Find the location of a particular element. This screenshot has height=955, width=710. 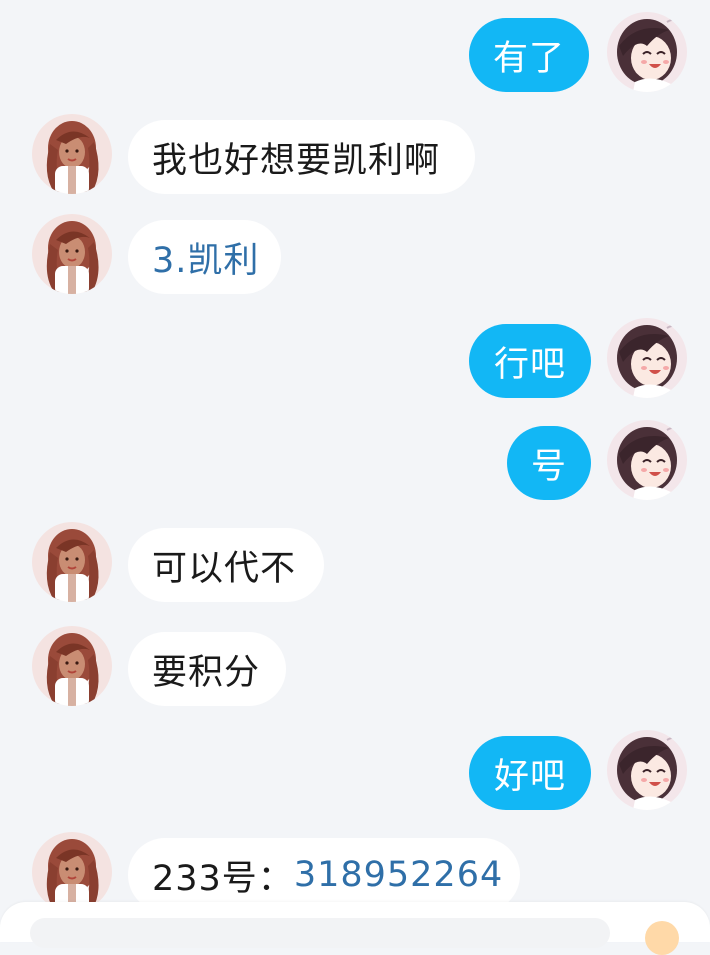

message-text: 有了 is located at coordinates (529, 58).